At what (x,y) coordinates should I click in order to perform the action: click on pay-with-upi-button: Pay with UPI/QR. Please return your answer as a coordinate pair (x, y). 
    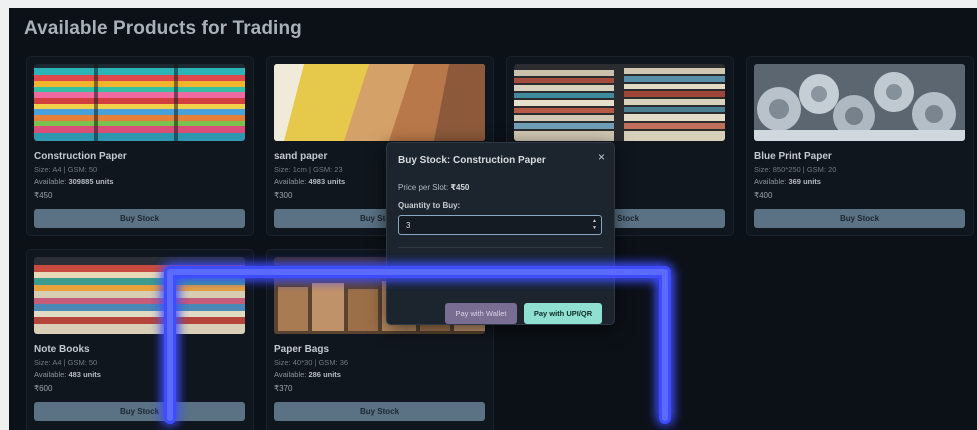
    Looking at the image, I should click on (563, 313).